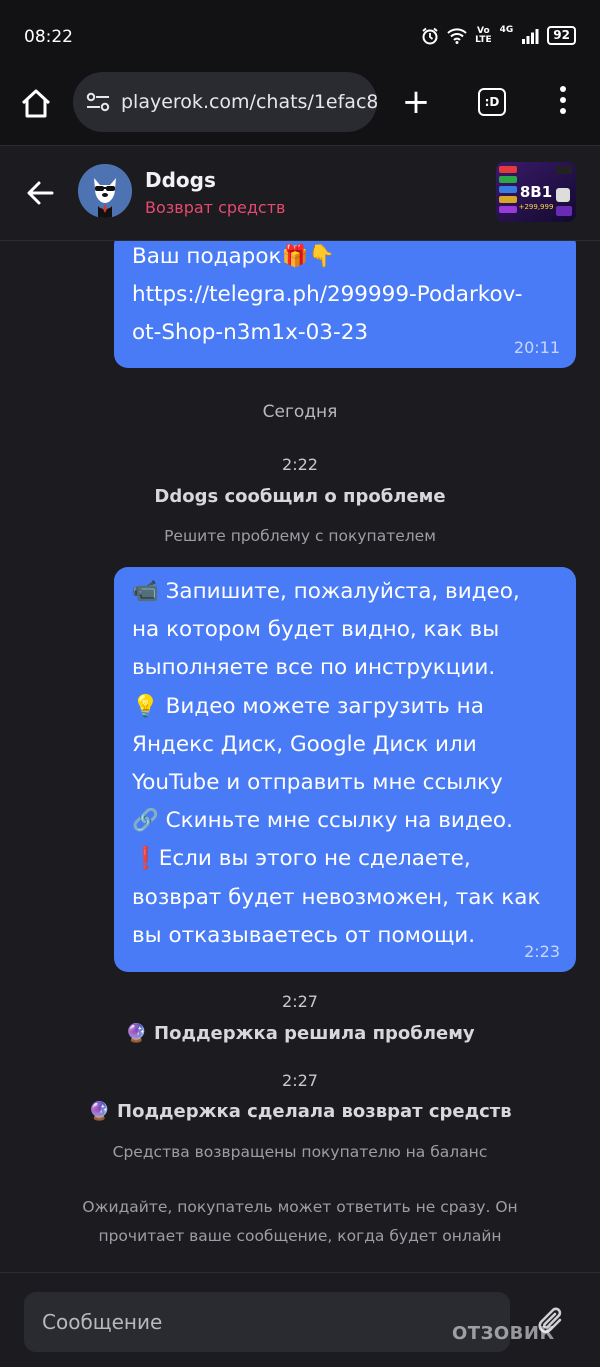 This screenshot has height=1367, width=600. Describe the element at coordinates (345, 295) in the screenshot. I see `message-link: https://telegra.ph/299999-Podarkov-` at that location.